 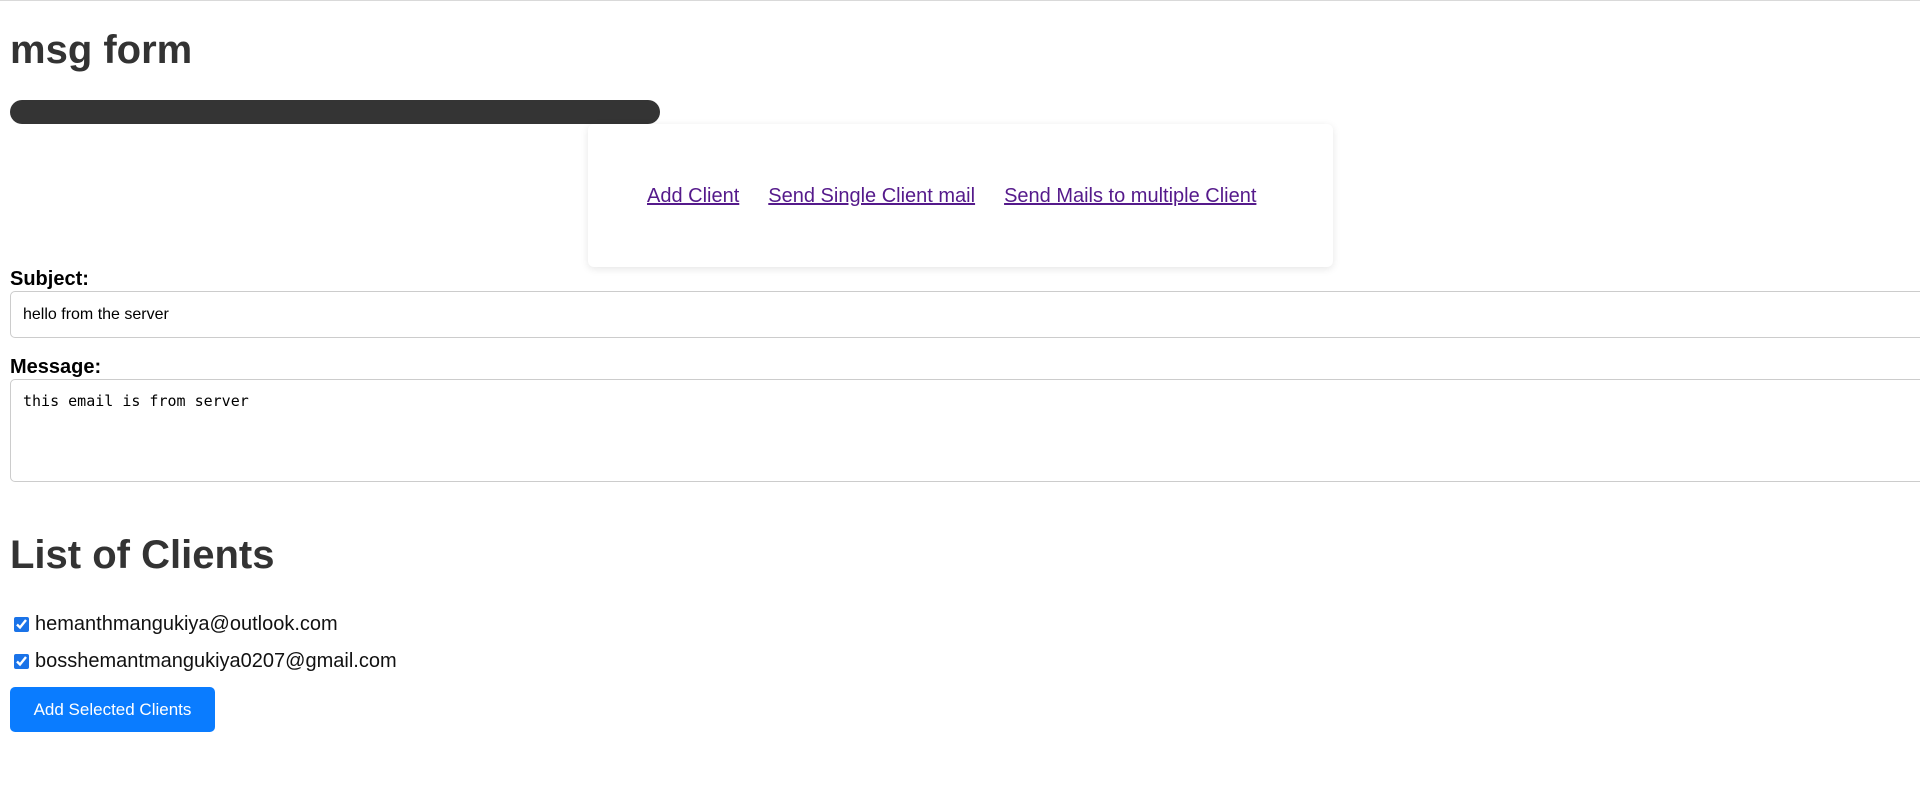 I want to click on nav-link-add-client: Add Client, so click(x=693, y=196).